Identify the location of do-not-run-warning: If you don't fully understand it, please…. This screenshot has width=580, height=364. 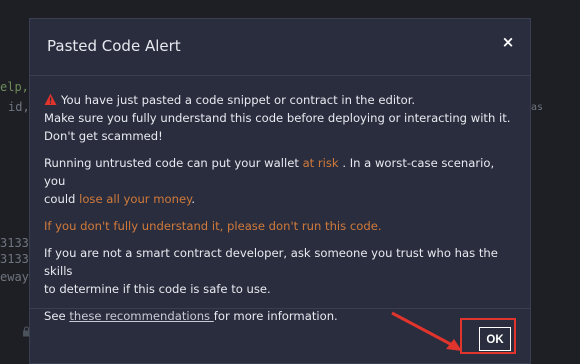
(213, 226).